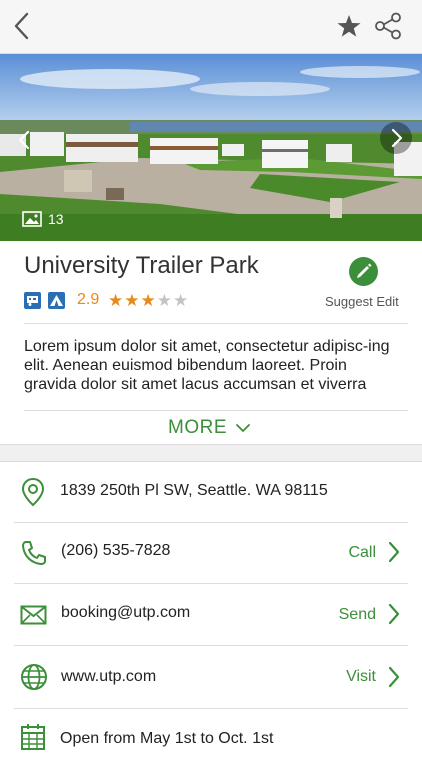  What do you see at coordinates (357, 615) in the screenshot?
I see `send-button: Send` at bounding box center [357, 615].